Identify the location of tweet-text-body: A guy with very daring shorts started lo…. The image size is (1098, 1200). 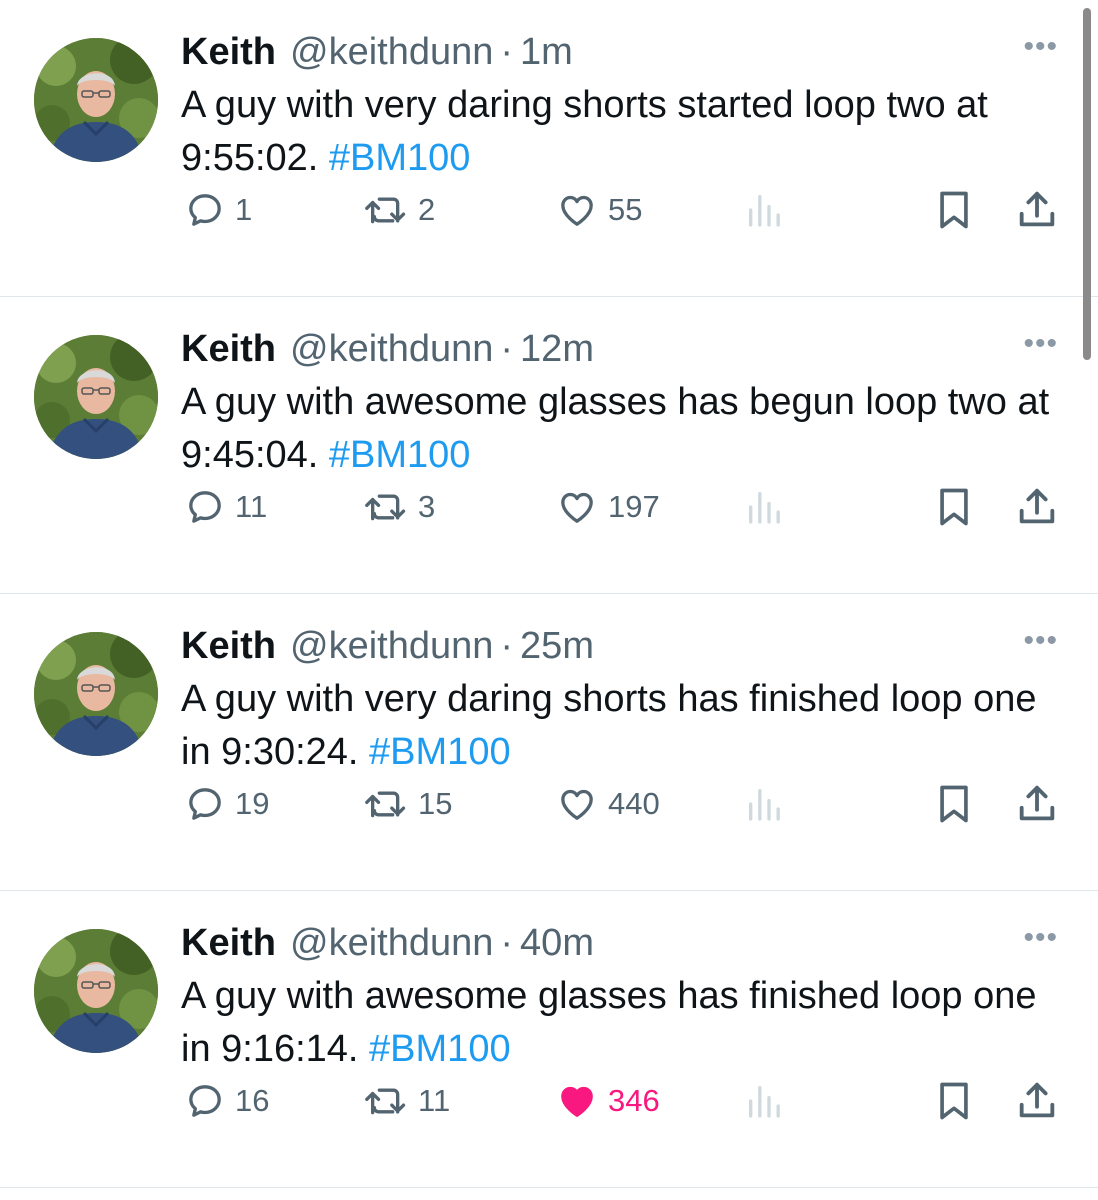
(584, 131).